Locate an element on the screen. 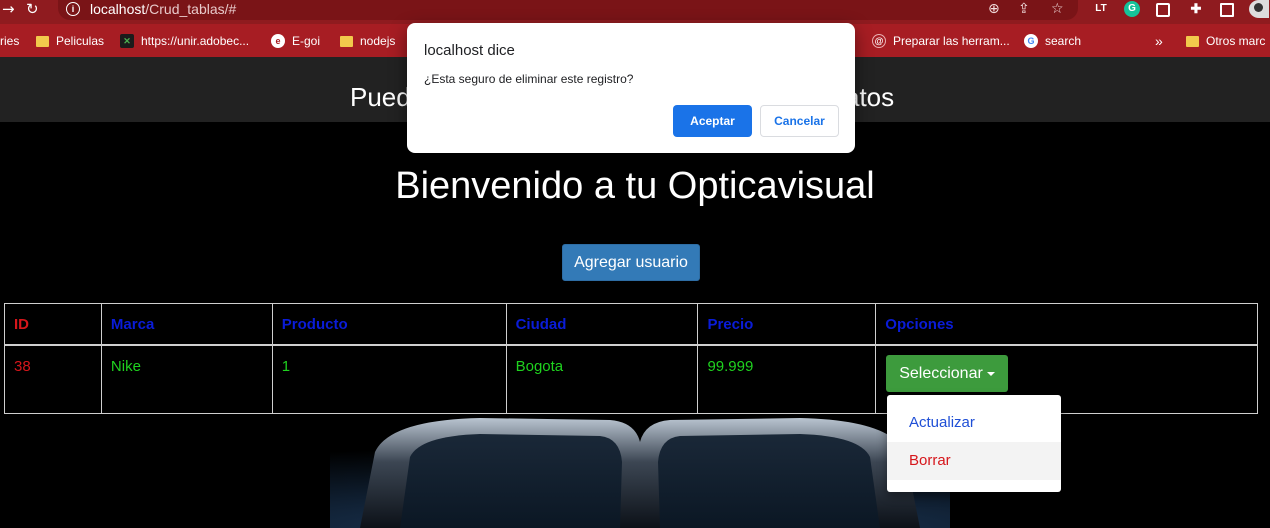 The image size is (1270, 528). share-icon: ⇪ is located at coordinates (1024, 9).